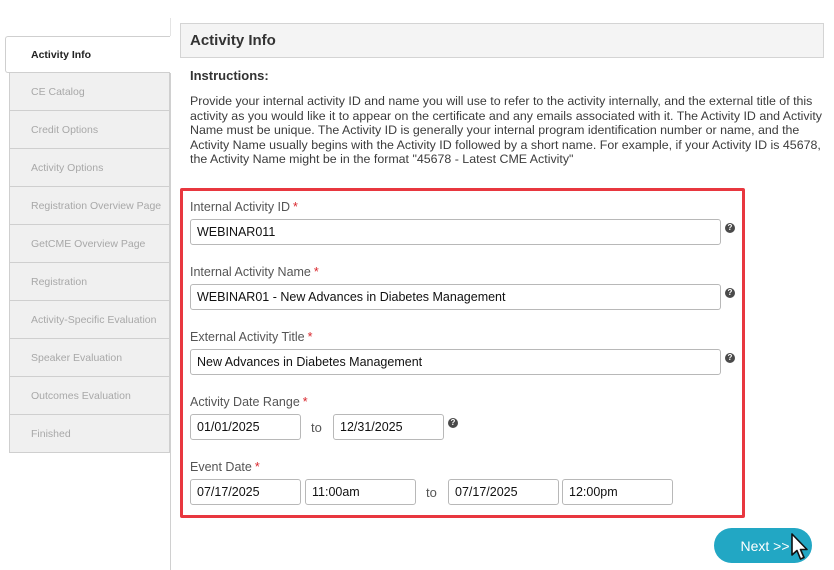 This screenshot has height=570, width=834. What do you see at coordinates (245, 427) in the screenshot?
I see `date-range-start-input` at bounding box center [245, 427].